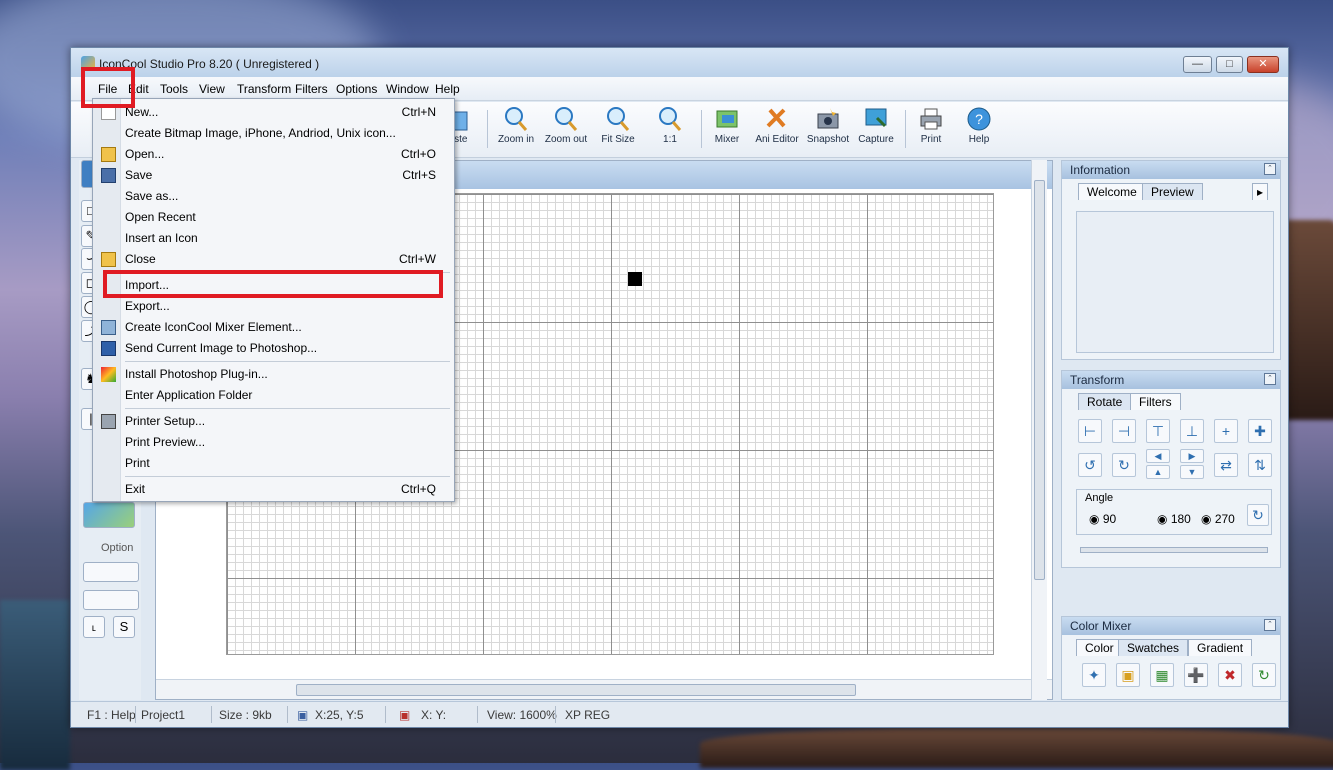 The image size is (1333, 770). What do you see at coordinates (311, 89) in the screenshot?
I see `menu-filters: Filters` at bounding box center [311, 89].